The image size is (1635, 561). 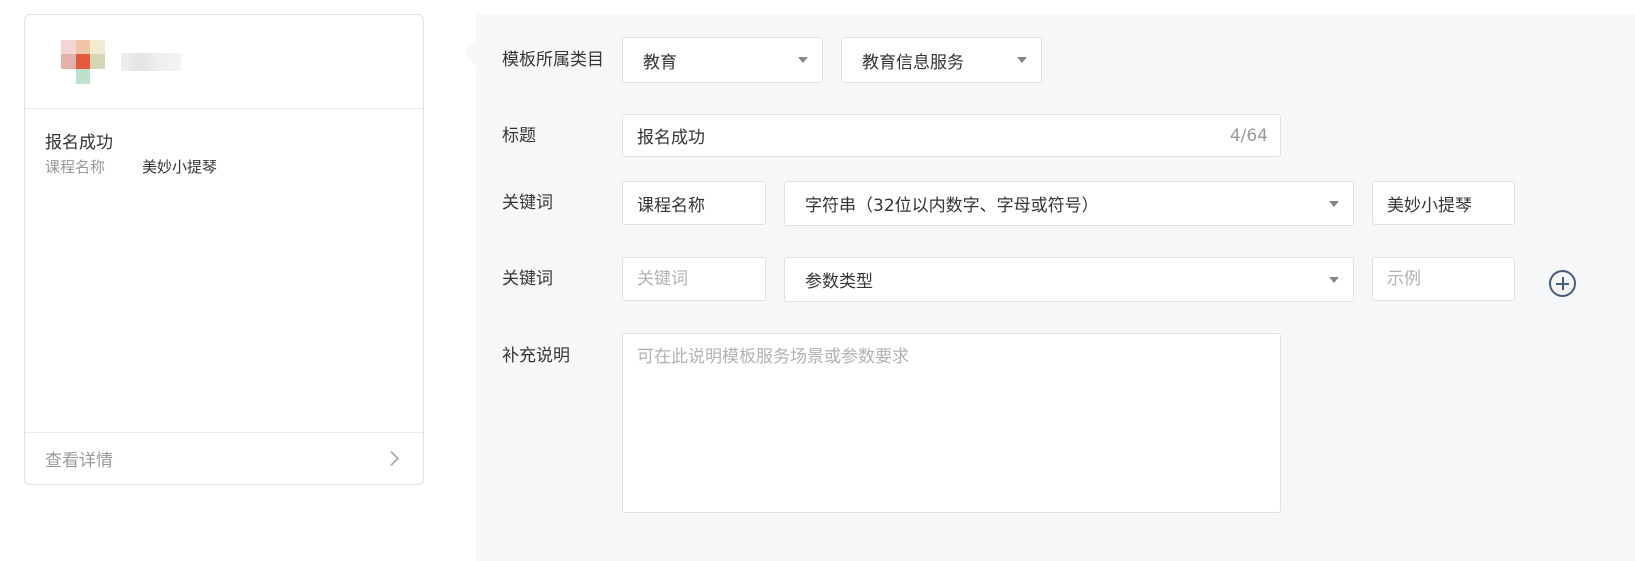 What do you see at coordinates (79, 461) in the screenshot?
I see `view-details-label: 查看详情` at bounding box center [79, 461].